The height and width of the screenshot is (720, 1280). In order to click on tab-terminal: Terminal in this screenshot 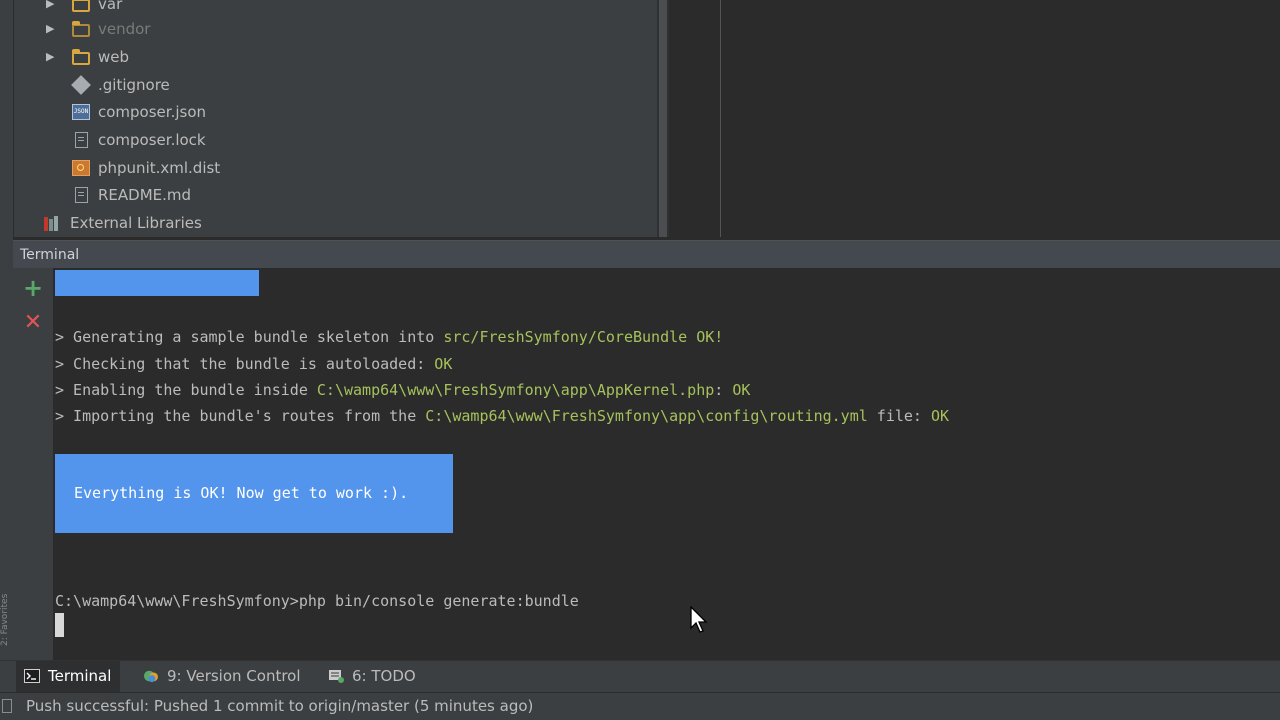, I will do `click(68, 676)`.